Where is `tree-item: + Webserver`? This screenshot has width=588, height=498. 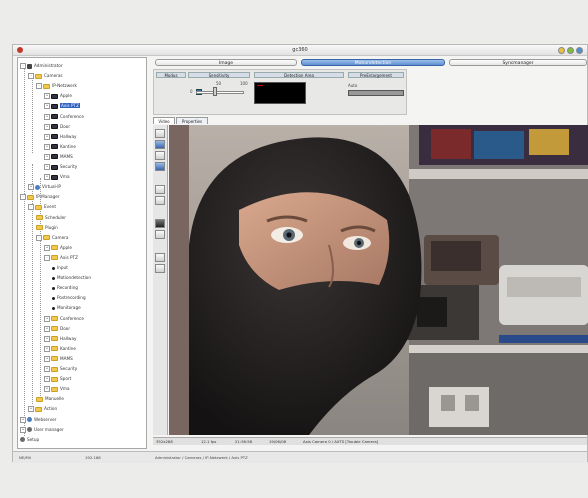
tree-item: + Webserver is located at coordinates (38, 419).